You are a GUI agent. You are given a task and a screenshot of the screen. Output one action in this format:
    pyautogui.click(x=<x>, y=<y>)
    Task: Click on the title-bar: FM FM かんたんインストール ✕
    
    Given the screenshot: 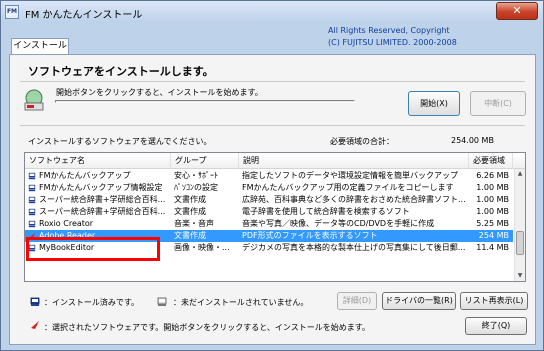 What is the action you would take?
    pyautogui.click(x=272, y=12)
    